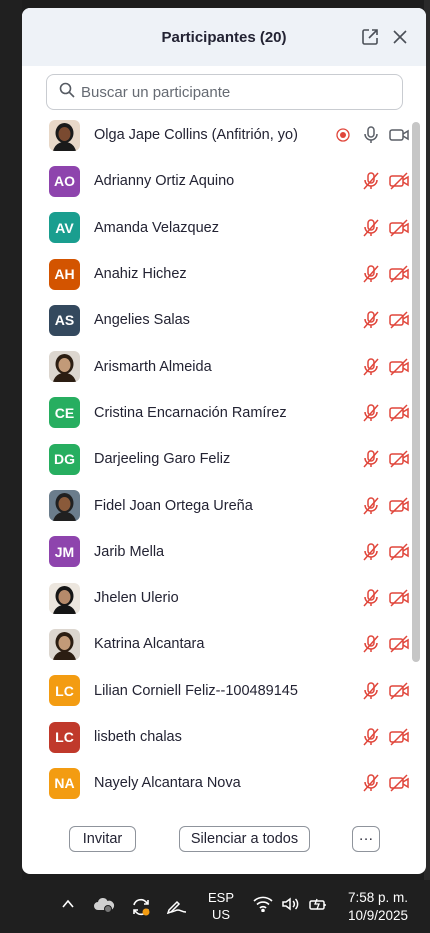 This screenshot has width=430, height=933. What do you see at coordinates (138, 737) in the screenshot?
I see `participant-name: lisbeth chalas` at bounding box center [138, 737].